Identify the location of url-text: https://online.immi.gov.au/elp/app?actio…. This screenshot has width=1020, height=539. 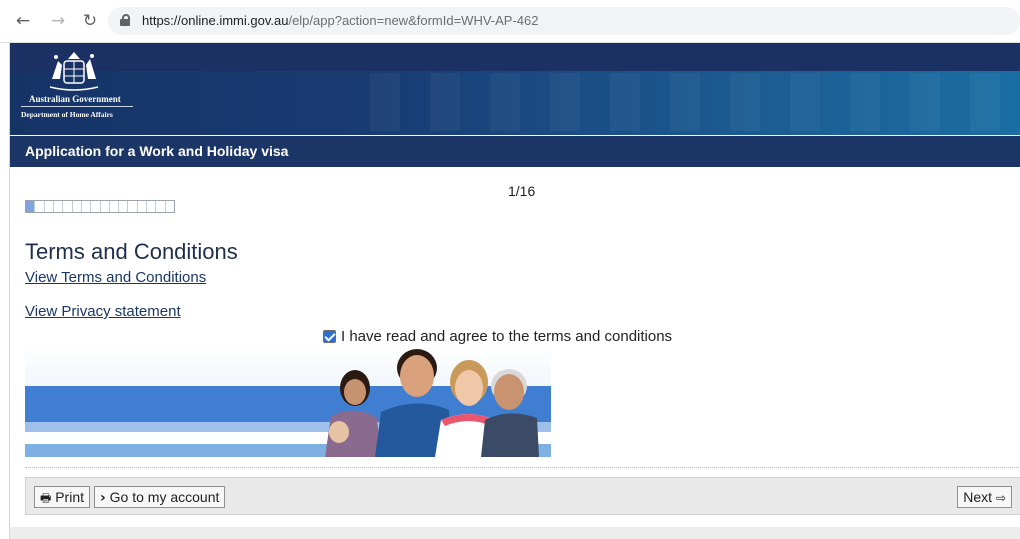
(340, 20).